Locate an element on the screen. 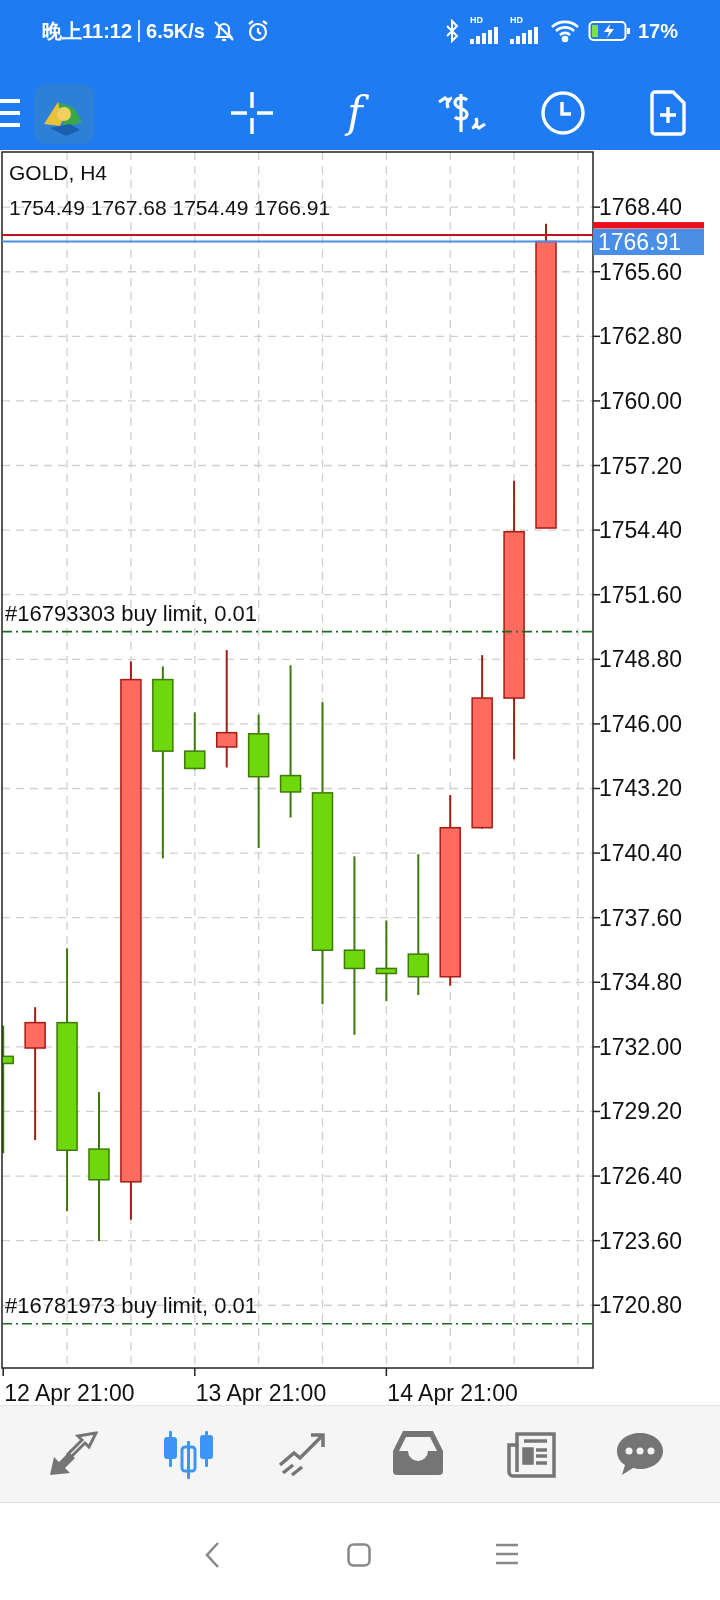  battery-charging-icon is located at coordinates (609, 31).